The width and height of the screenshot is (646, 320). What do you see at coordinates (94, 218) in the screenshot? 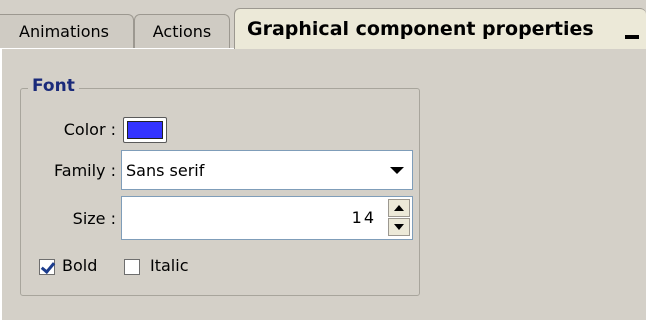
I see `size-label: Size :` at bounding box center [94, 218].